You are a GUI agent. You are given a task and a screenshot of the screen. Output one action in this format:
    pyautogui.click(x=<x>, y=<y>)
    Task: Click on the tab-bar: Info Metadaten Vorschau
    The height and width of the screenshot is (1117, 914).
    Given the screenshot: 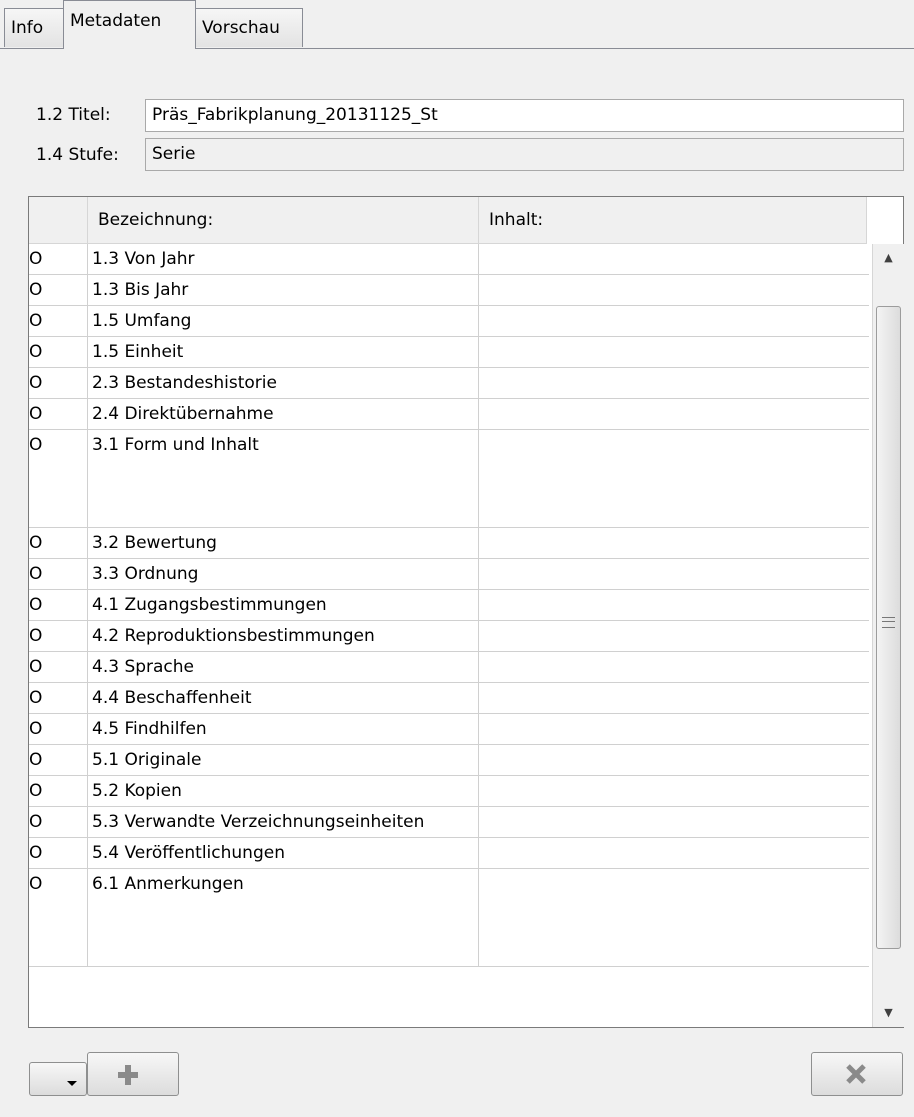 What is the action you would take?
    pyautogui.click(x=457, y=24)
    